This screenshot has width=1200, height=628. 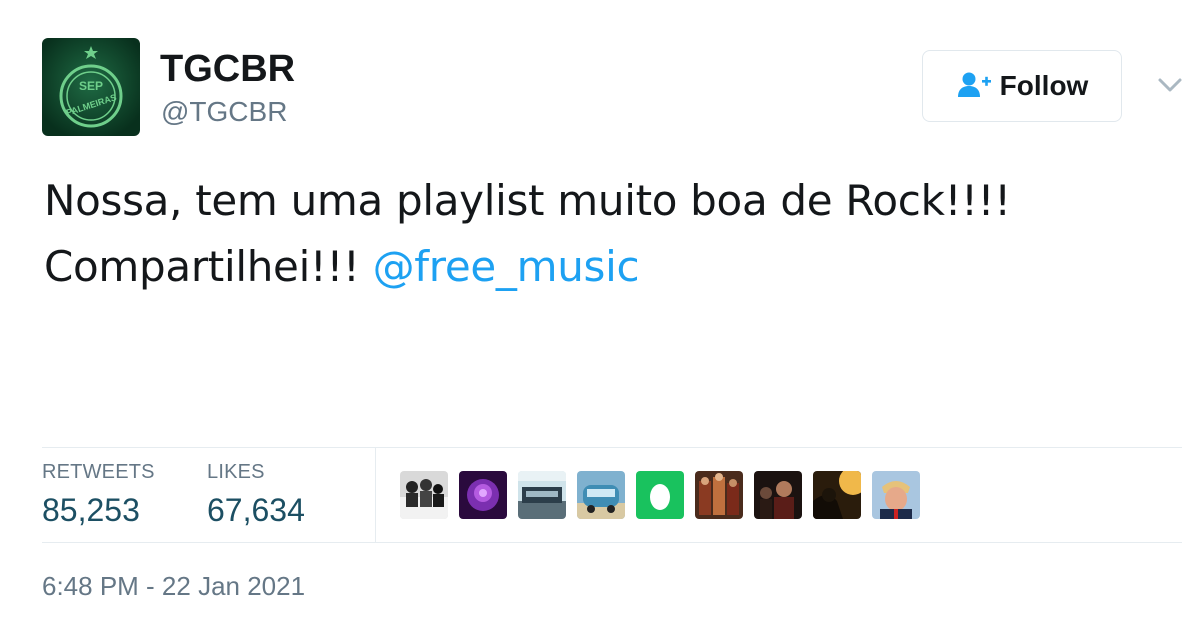 I want to click on stats-vertical-divider, so click(x=375, y=495).